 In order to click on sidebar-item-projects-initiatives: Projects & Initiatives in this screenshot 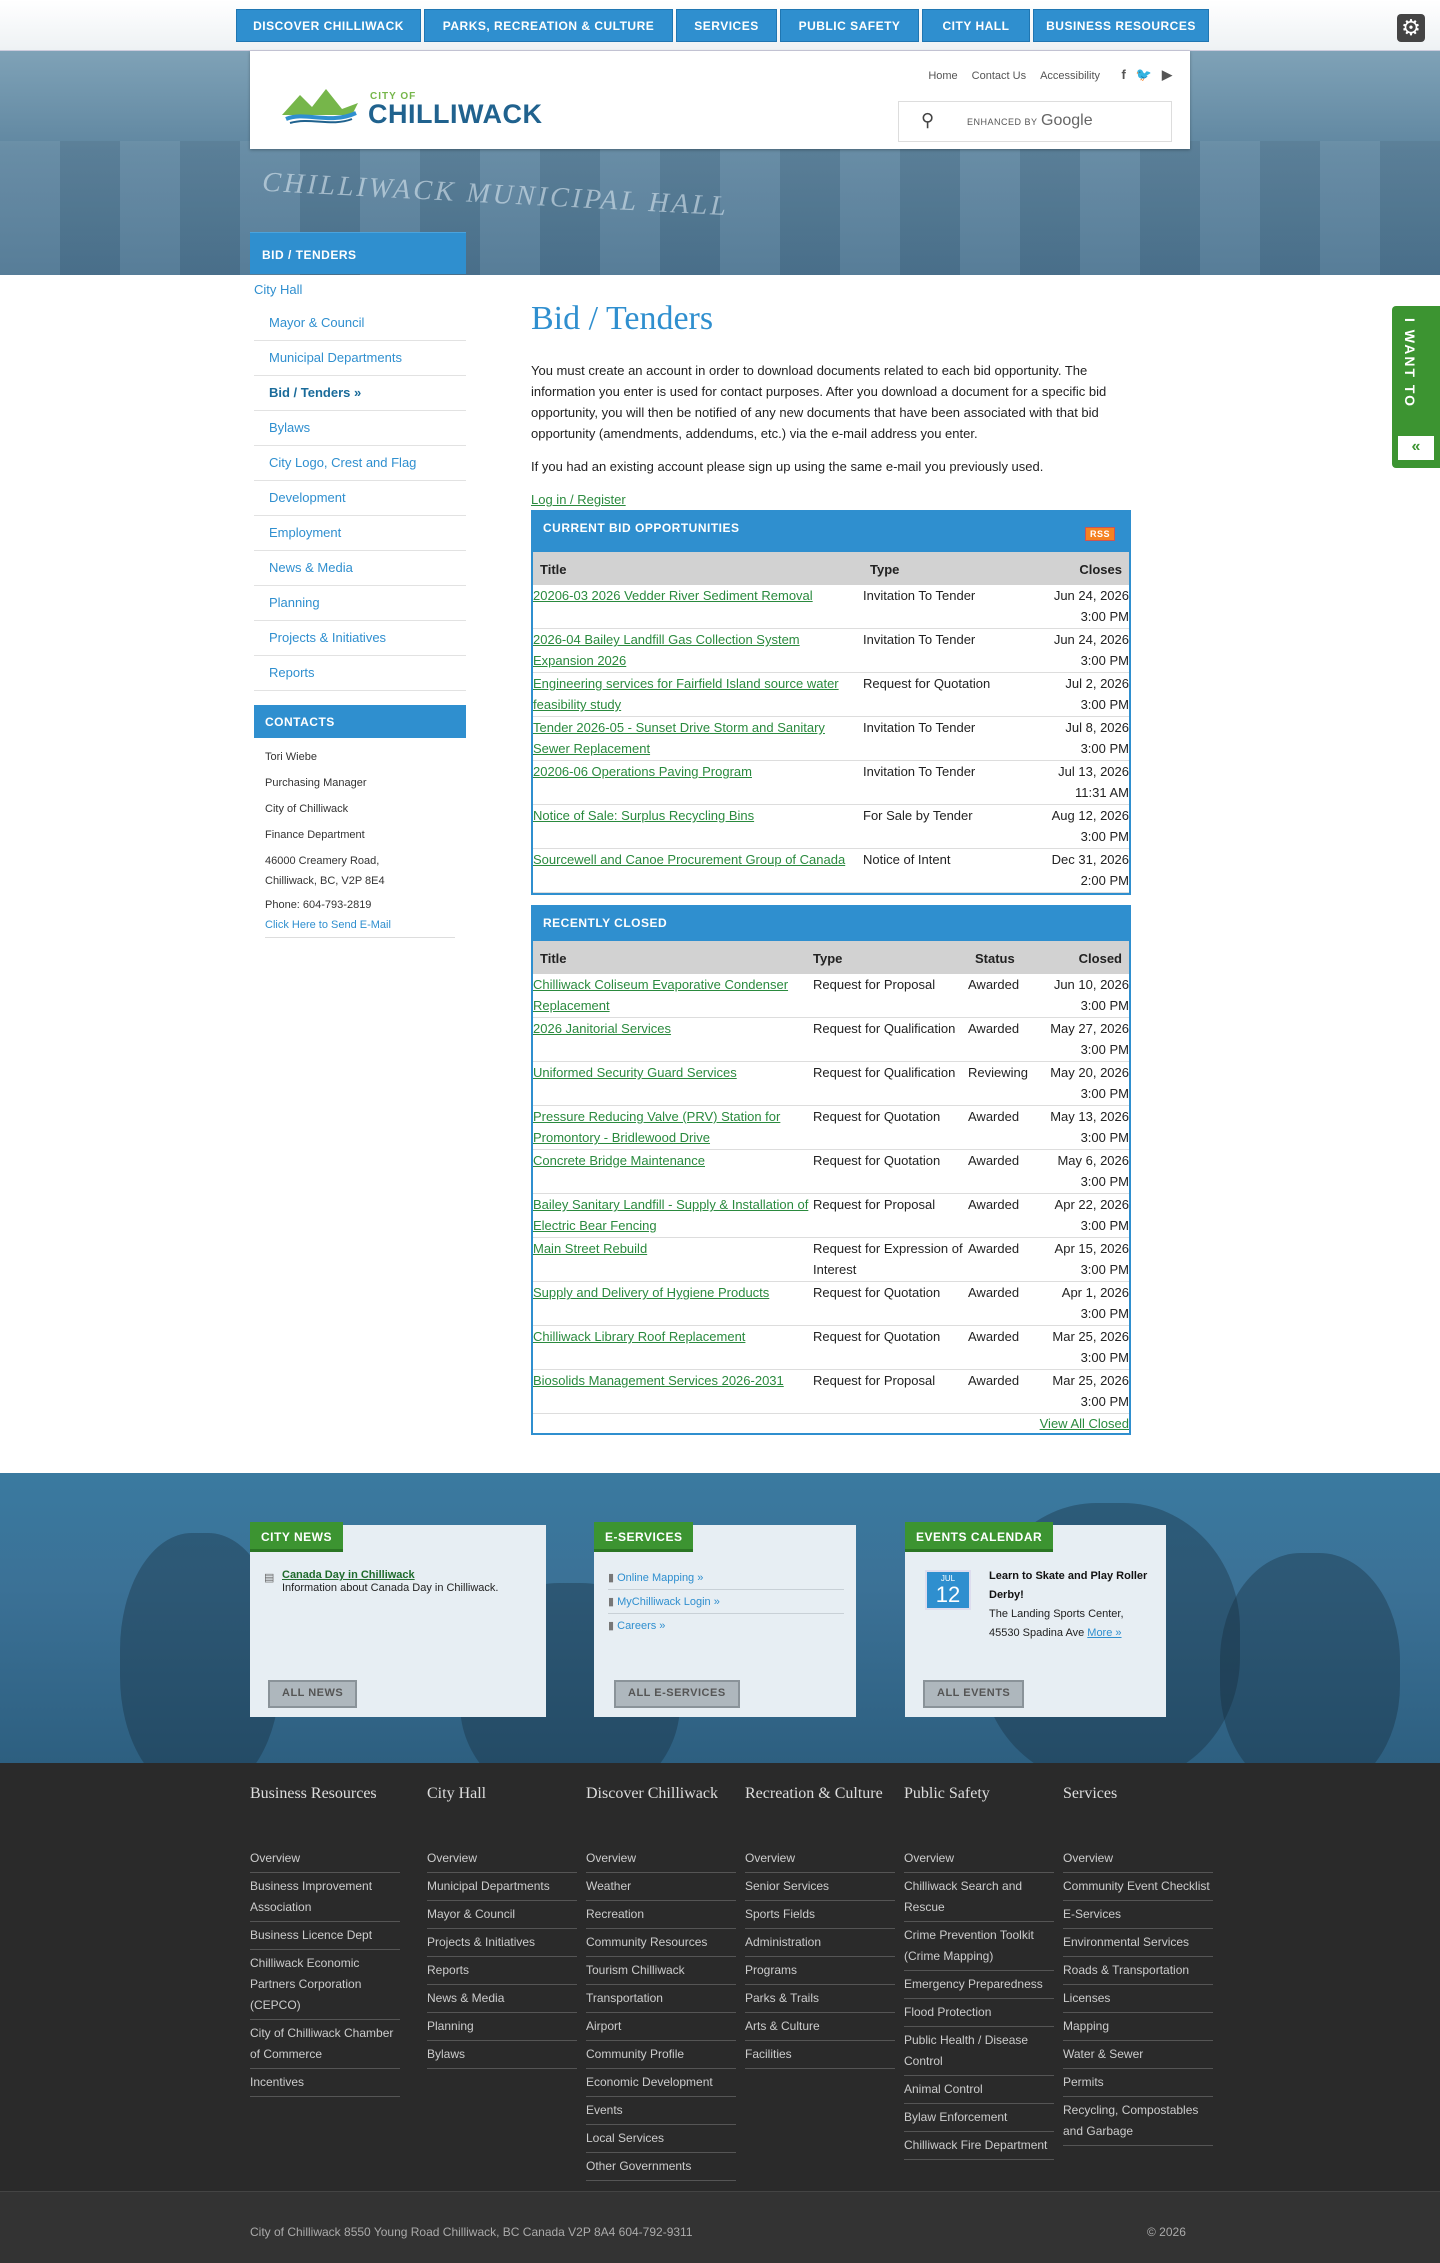, I will do `click(360, 638)`.